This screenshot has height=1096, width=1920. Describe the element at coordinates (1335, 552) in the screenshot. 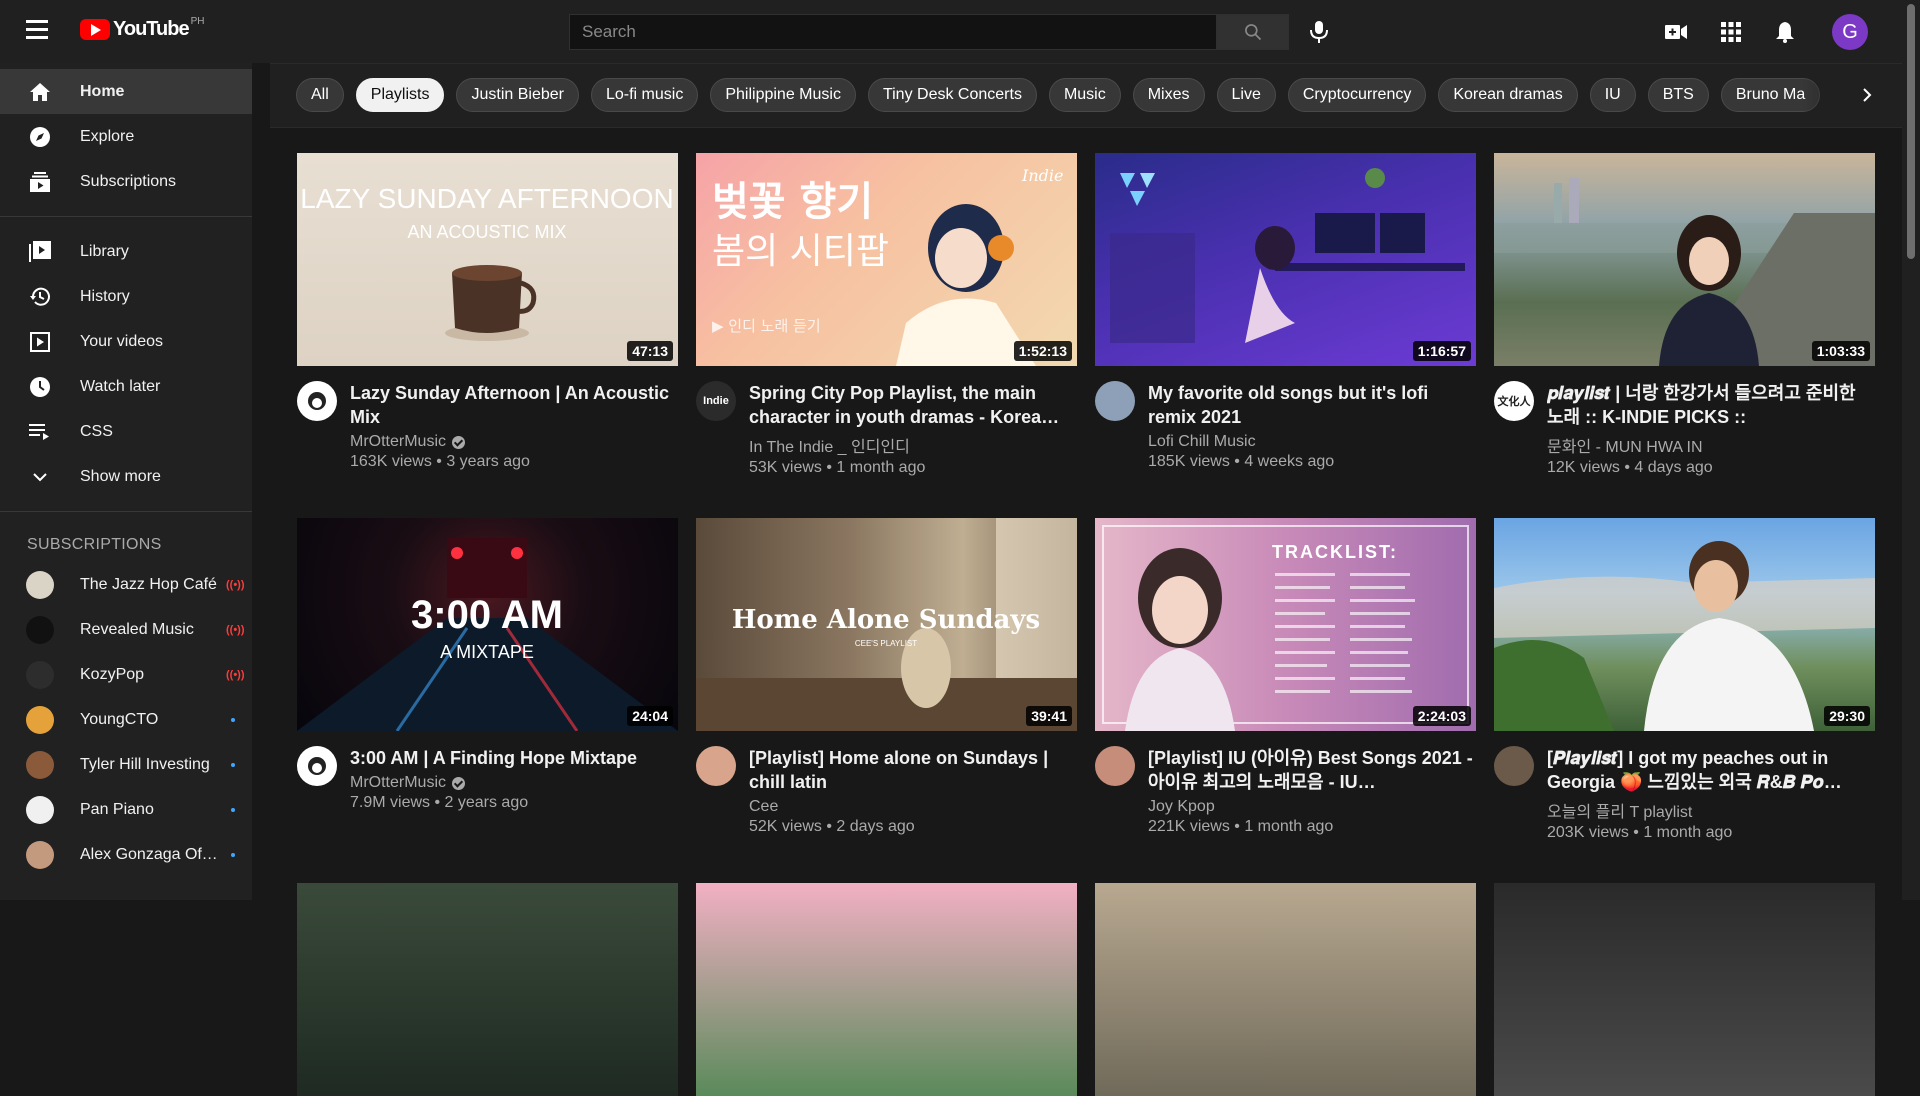

I see `thumb-title-text: TRACKLIST:` at that location.